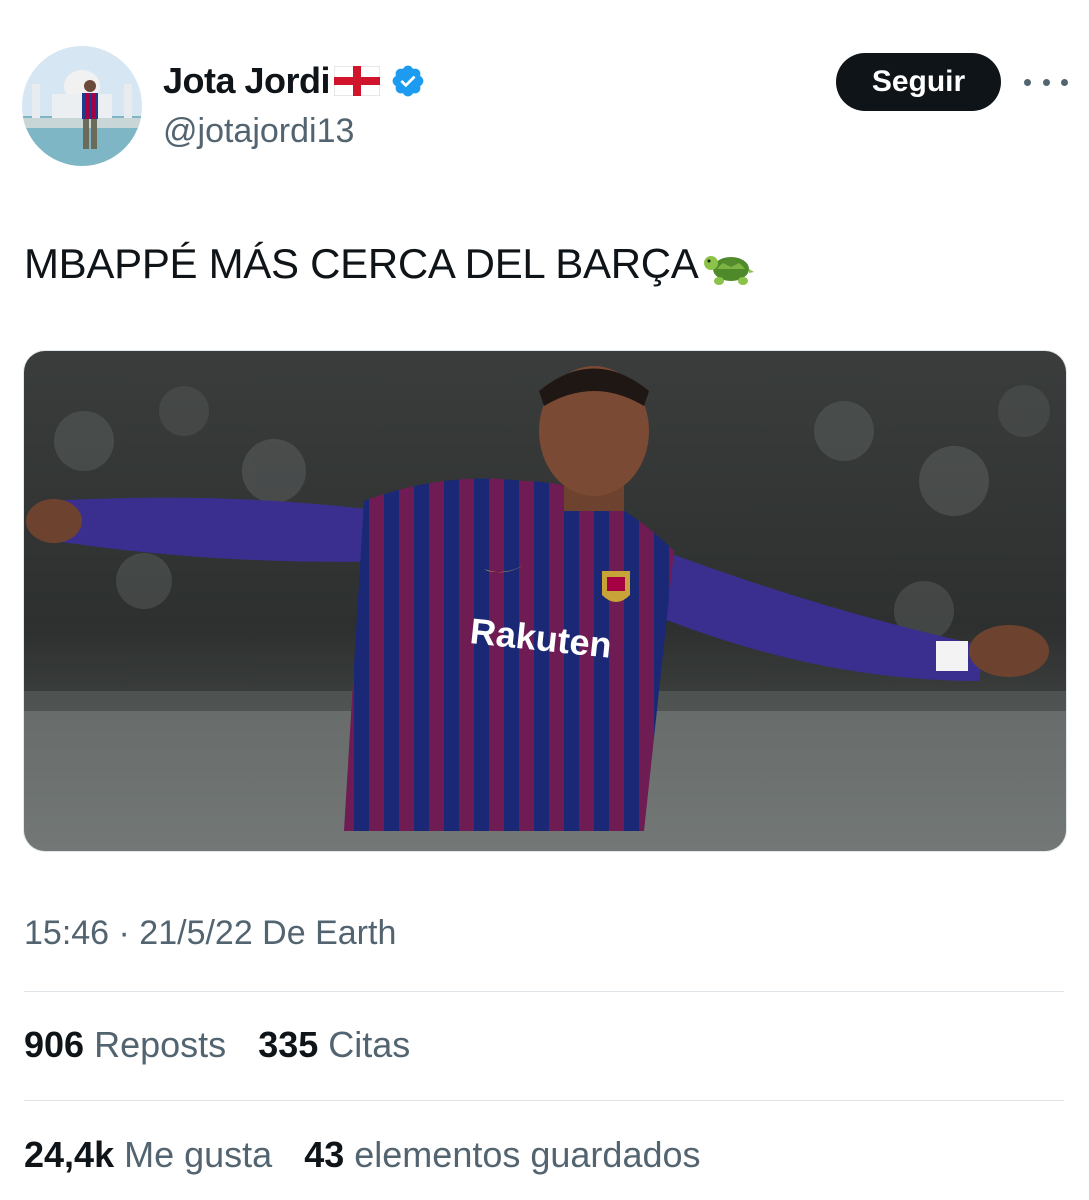 The width and height of the screenshot is (1089, 1200). I want to click on reposts-stat: 906 Reposts, so click(125, 1044).